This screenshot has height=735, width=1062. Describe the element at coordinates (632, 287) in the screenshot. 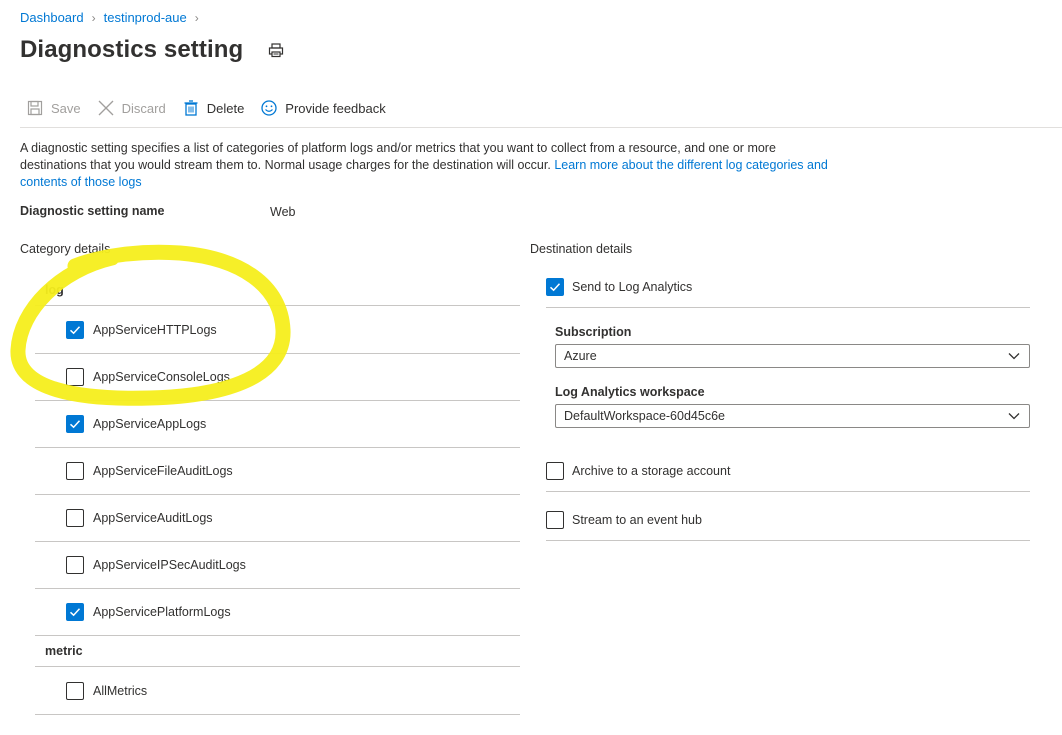

I see `checkbox-label: Send to Log Analytics` at that location.